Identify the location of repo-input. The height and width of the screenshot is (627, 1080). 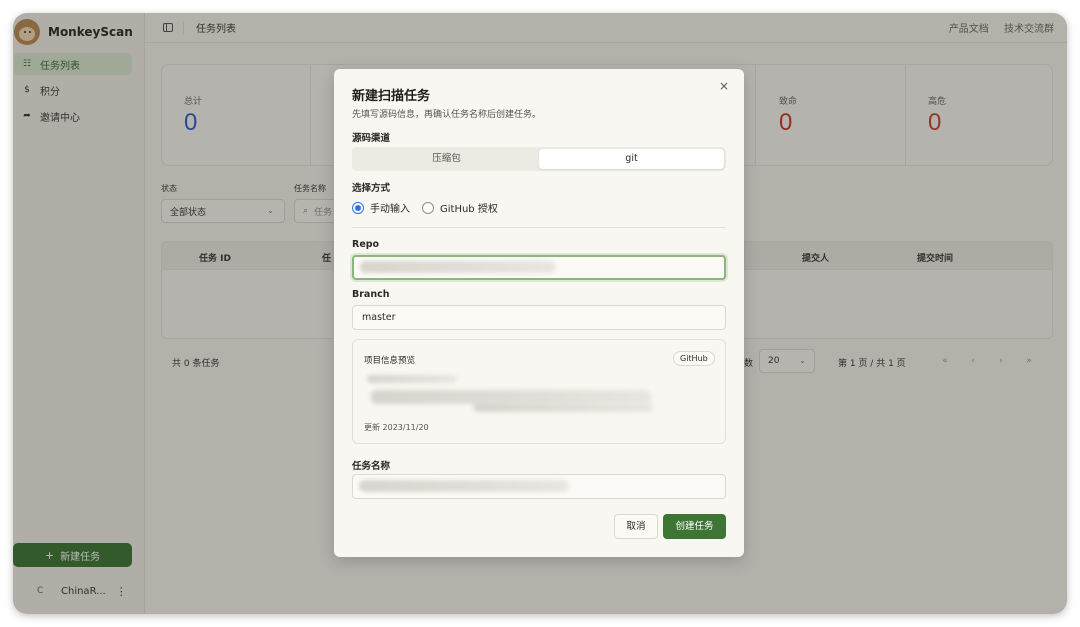
(539, 267).